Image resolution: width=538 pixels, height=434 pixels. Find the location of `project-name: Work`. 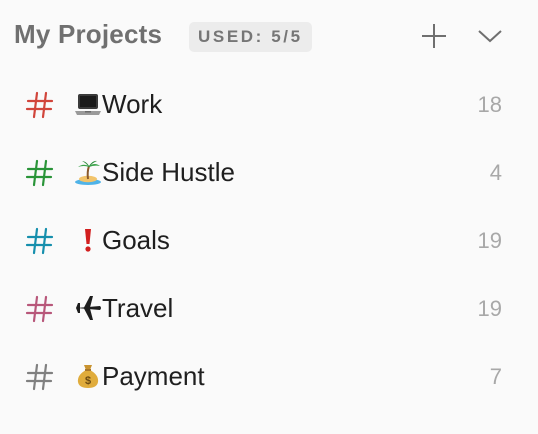

project-name: Work is located at coordinates (132, 104).